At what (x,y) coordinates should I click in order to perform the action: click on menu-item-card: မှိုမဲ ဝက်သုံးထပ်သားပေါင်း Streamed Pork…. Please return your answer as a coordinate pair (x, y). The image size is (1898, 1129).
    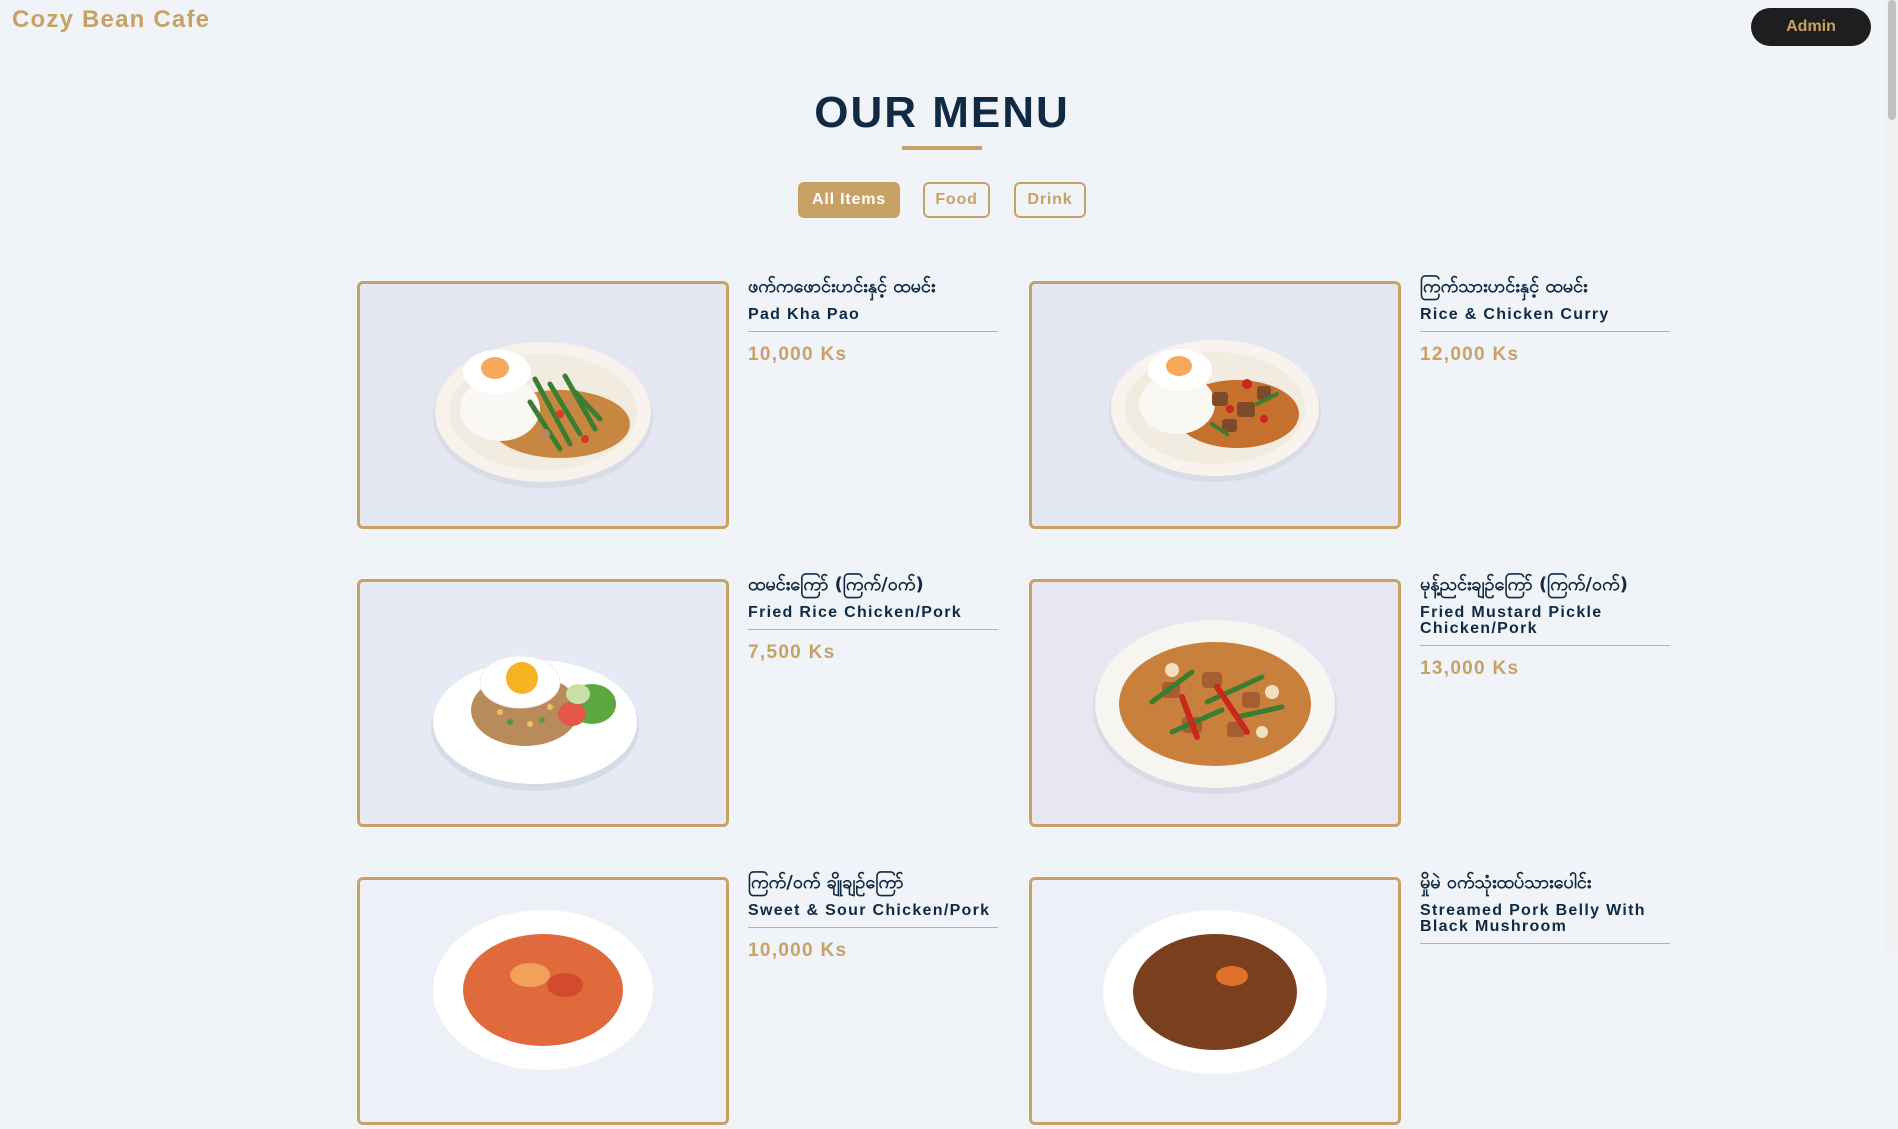
    Looking at the image, I should click on (1356, 1000).